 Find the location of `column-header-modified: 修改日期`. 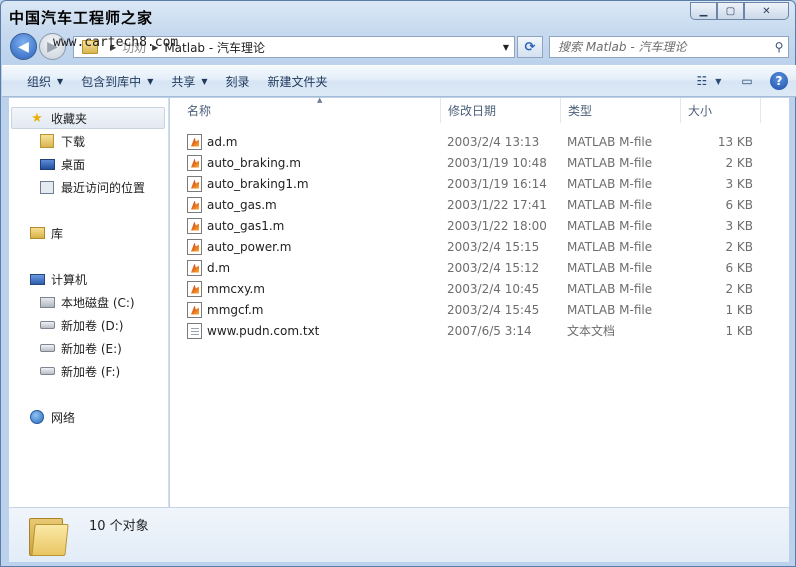

column-header-modified: 修改日期 is located at coordinates (501, 110).